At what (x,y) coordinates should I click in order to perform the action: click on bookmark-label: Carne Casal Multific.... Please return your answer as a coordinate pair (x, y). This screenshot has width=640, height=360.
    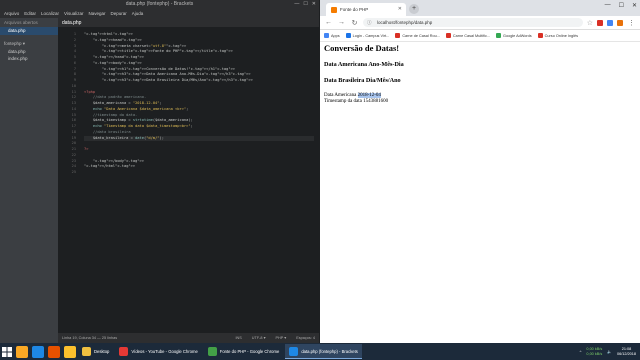
    Looking at the image, I should click on (471, 35).